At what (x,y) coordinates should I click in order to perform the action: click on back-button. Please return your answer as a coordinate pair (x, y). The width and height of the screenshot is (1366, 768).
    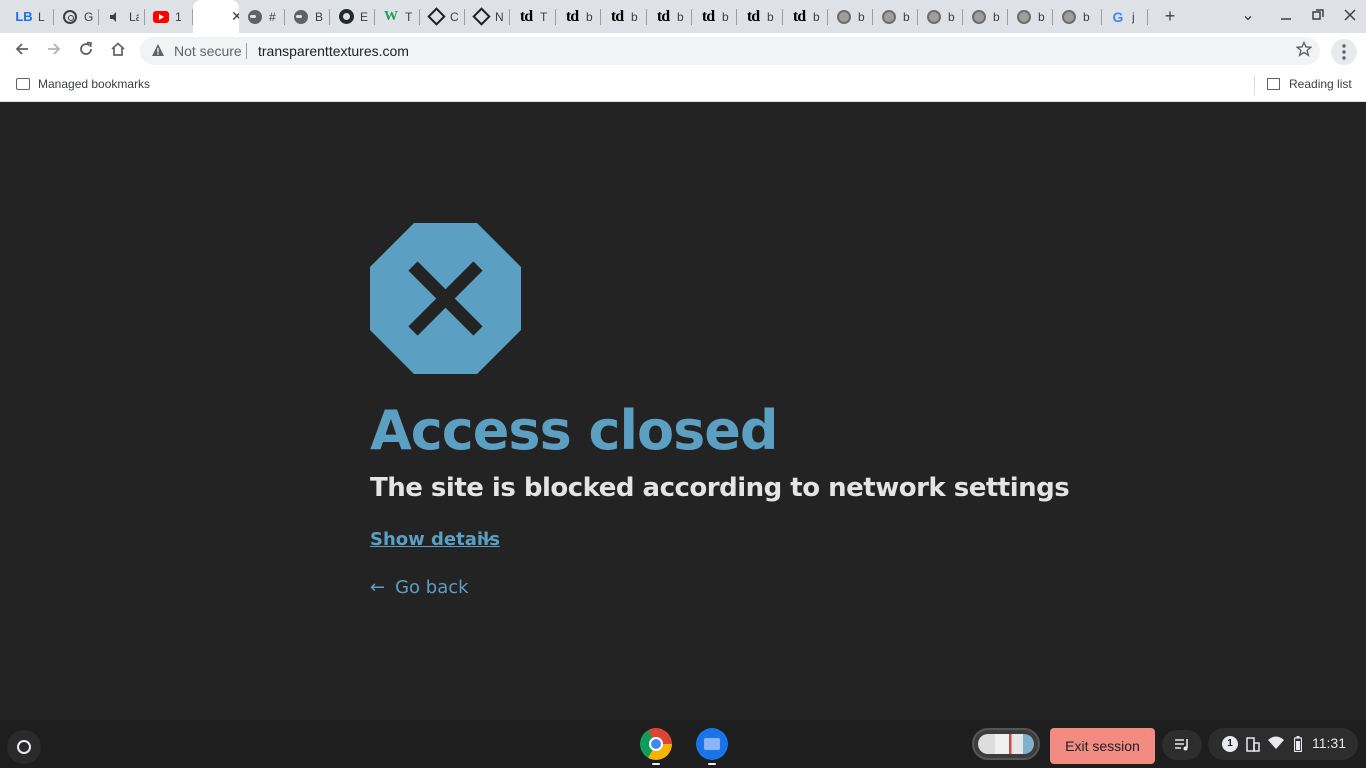
    Looking at the image, I should click on (22, 51).